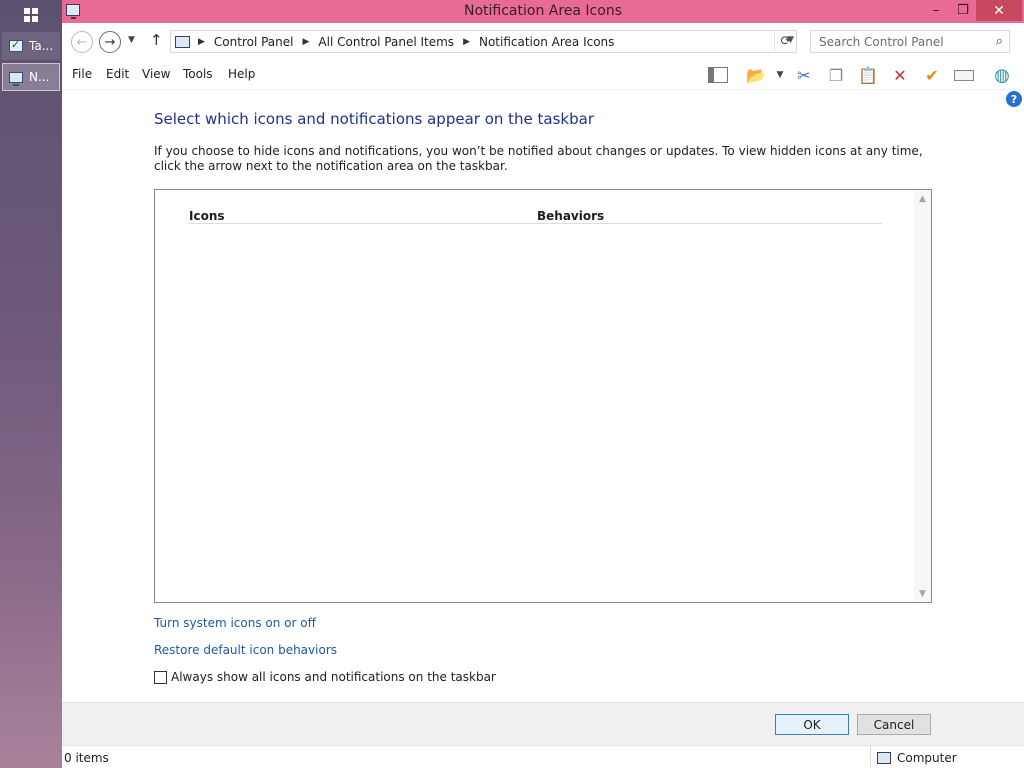 This screenshot has height=768, width=1024. I want to click on menu-file: File, so click(82, 74).